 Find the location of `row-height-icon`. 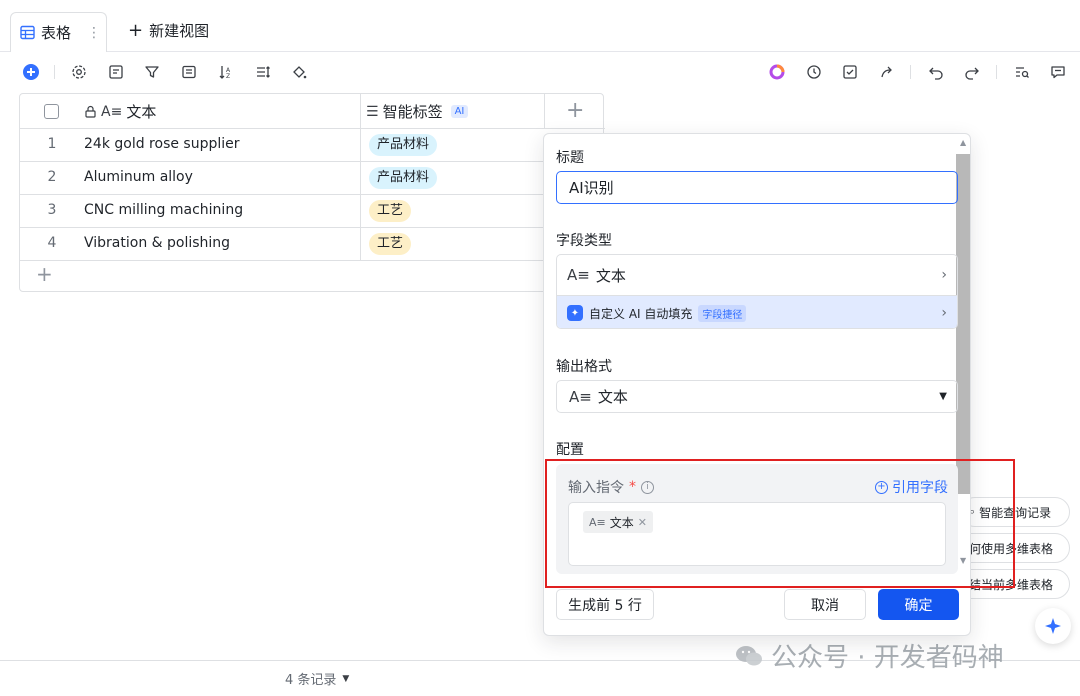

row-height-icon is located at coordinates (263, 72).